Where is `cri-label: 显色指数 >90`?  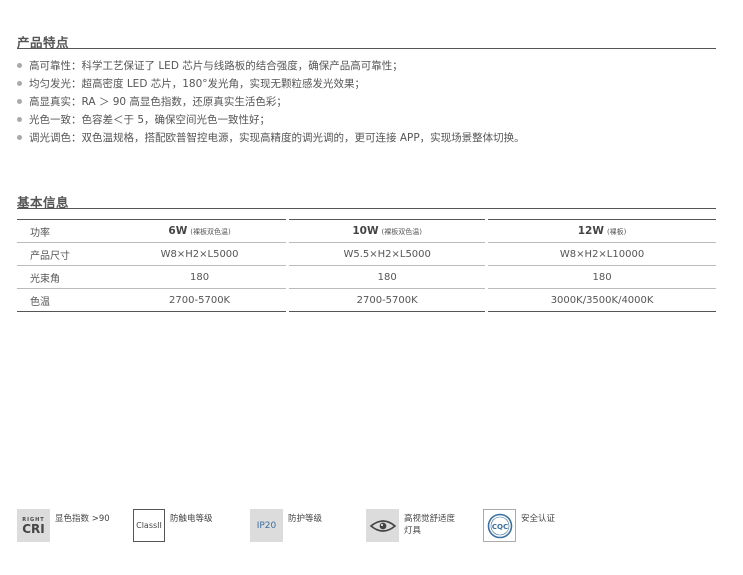 cri-label: 显色指数 >90 is located at coordinates (82, 519).